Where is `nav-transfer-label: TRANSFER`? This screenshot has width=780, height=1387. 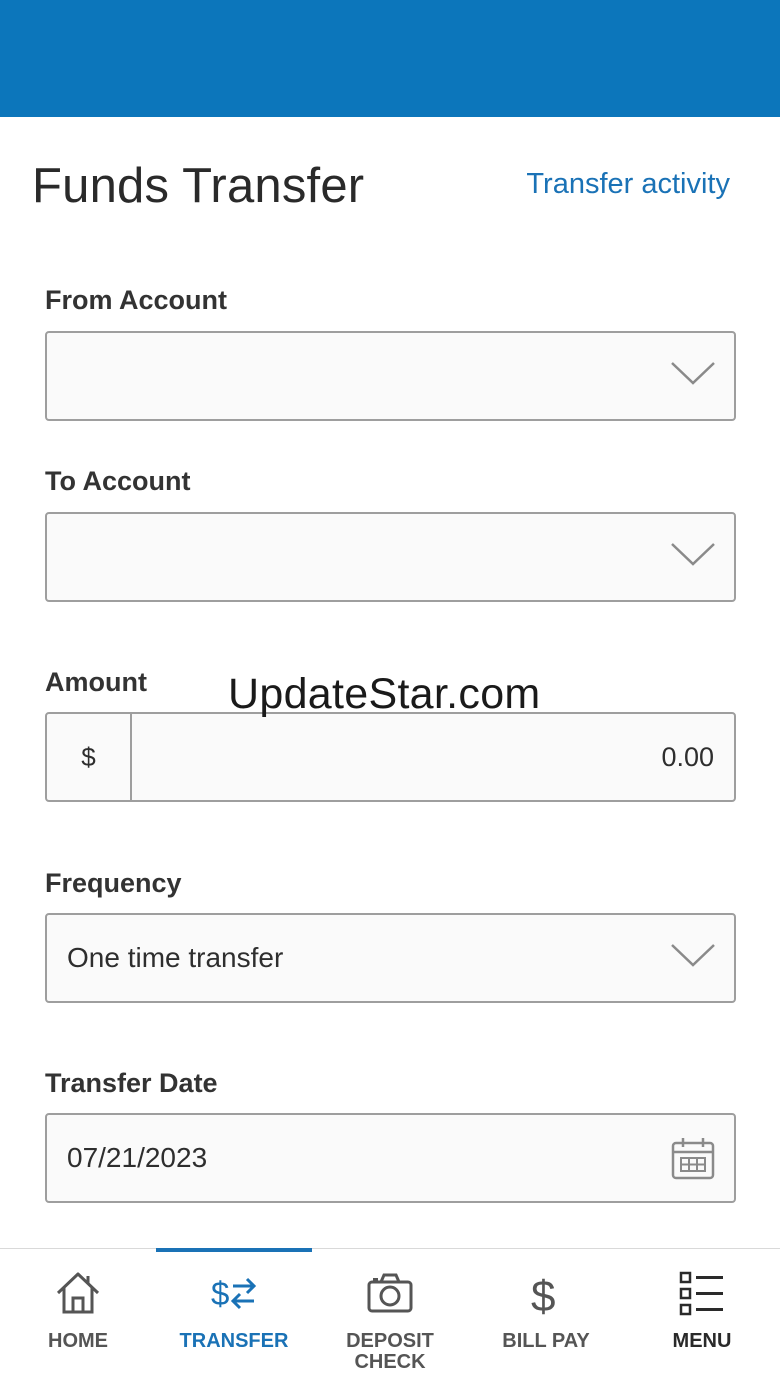 nav-transfer-label: TRANSFER is located at coordinates (234, 1341).